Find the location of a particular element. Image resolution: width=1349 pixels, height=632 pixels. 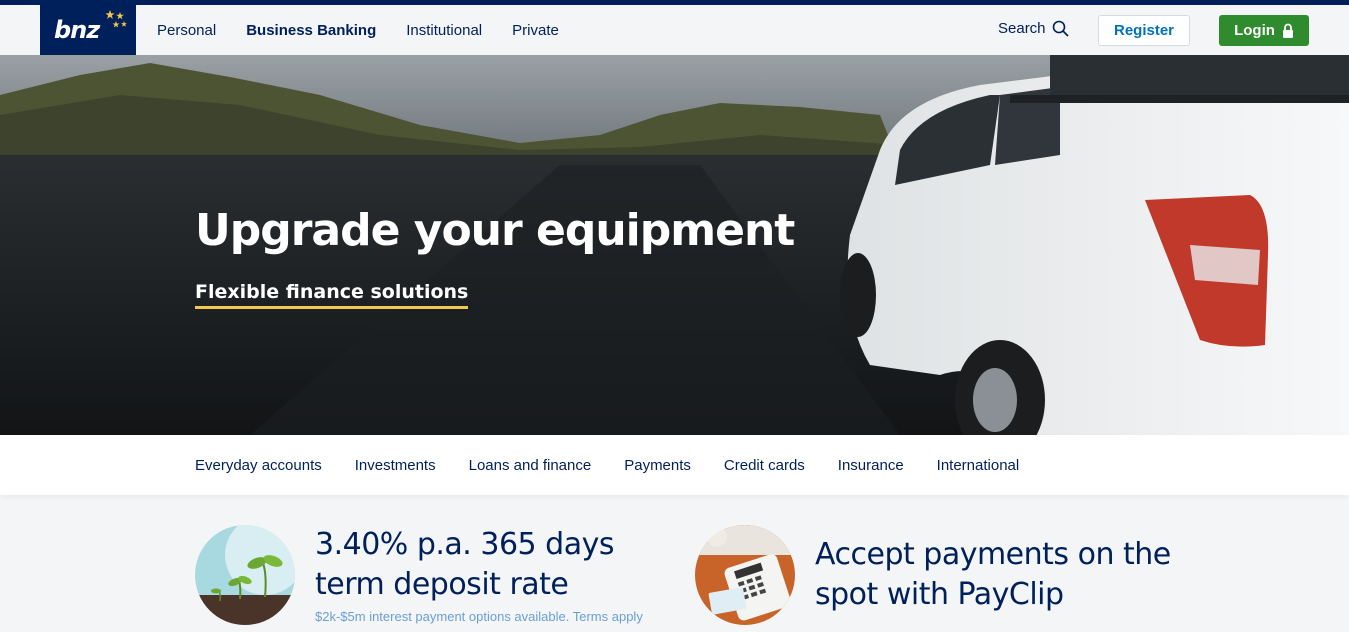

nav-personal: Personal is located at coordinates (186, 30).